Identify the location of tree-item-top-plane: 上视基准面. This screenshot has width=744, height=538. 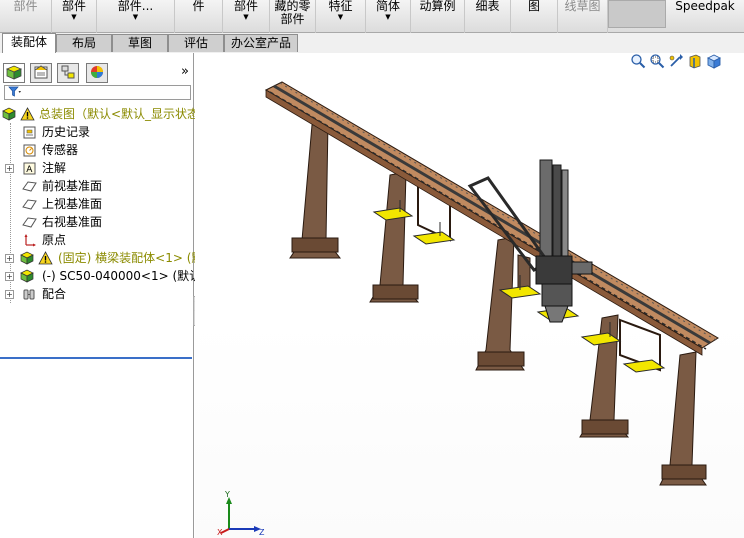
(97, 204).